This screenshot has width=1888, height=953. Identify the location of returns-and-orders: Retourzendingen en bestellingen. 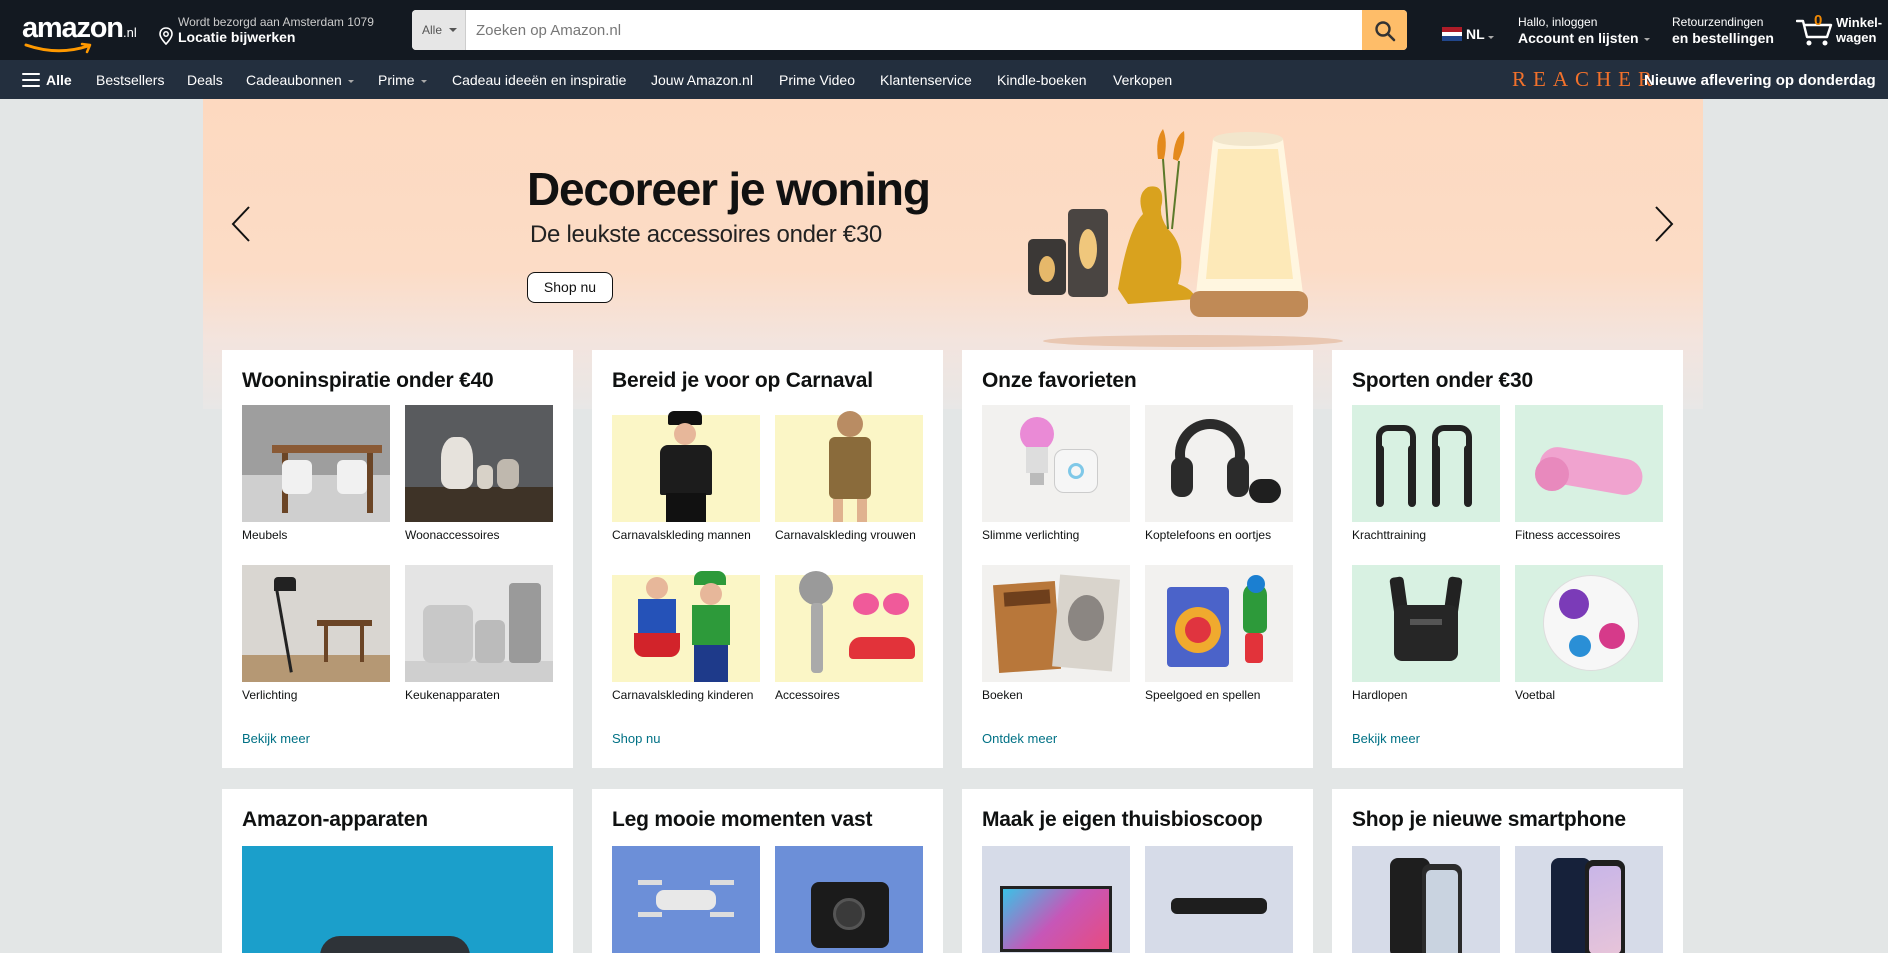
(1727, 30).